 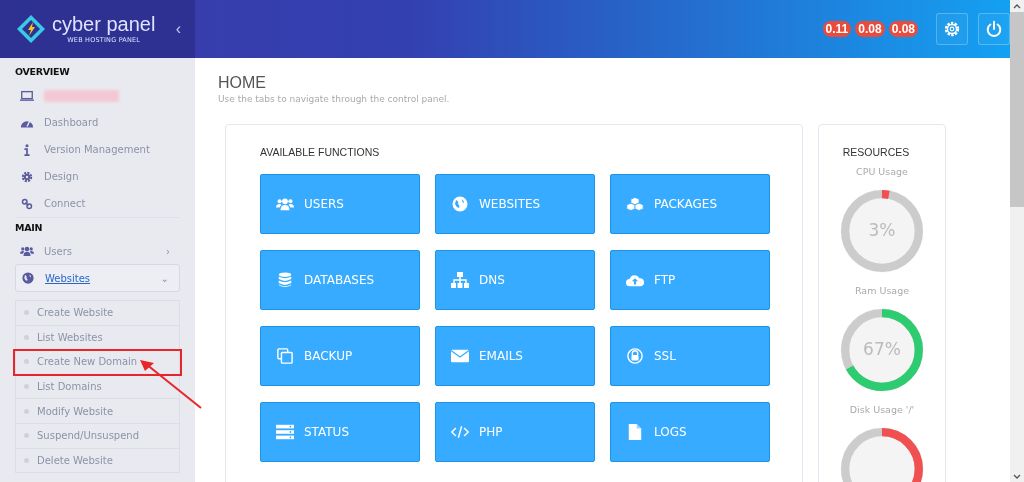 What do you see at coordinates (690, 432) in the screenshot?
I see `function-tile: LOGS` at bounding box center [690, 432].